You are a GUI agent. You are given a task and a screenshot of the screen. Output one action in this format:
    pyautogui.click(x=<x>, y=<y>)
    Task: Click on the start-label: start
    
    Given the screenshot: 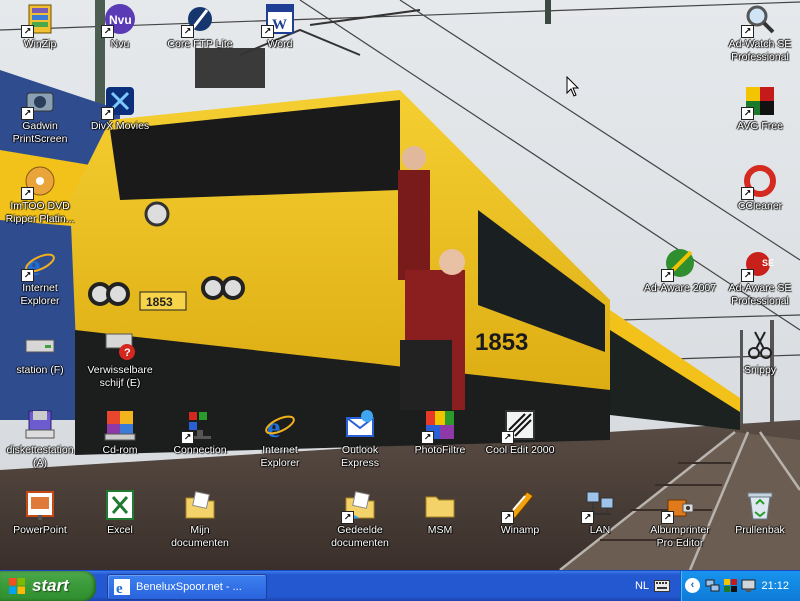 What is the action you would take?
    pyautogui.click(x=50, y=585)
    